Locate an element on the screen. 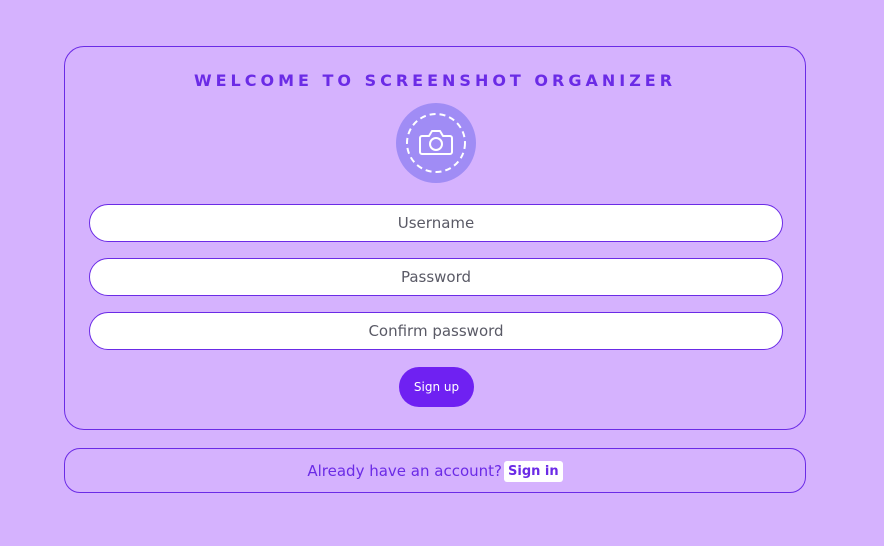 The image size is (884, 546). camera-icon is located at coordinates (436, 143).